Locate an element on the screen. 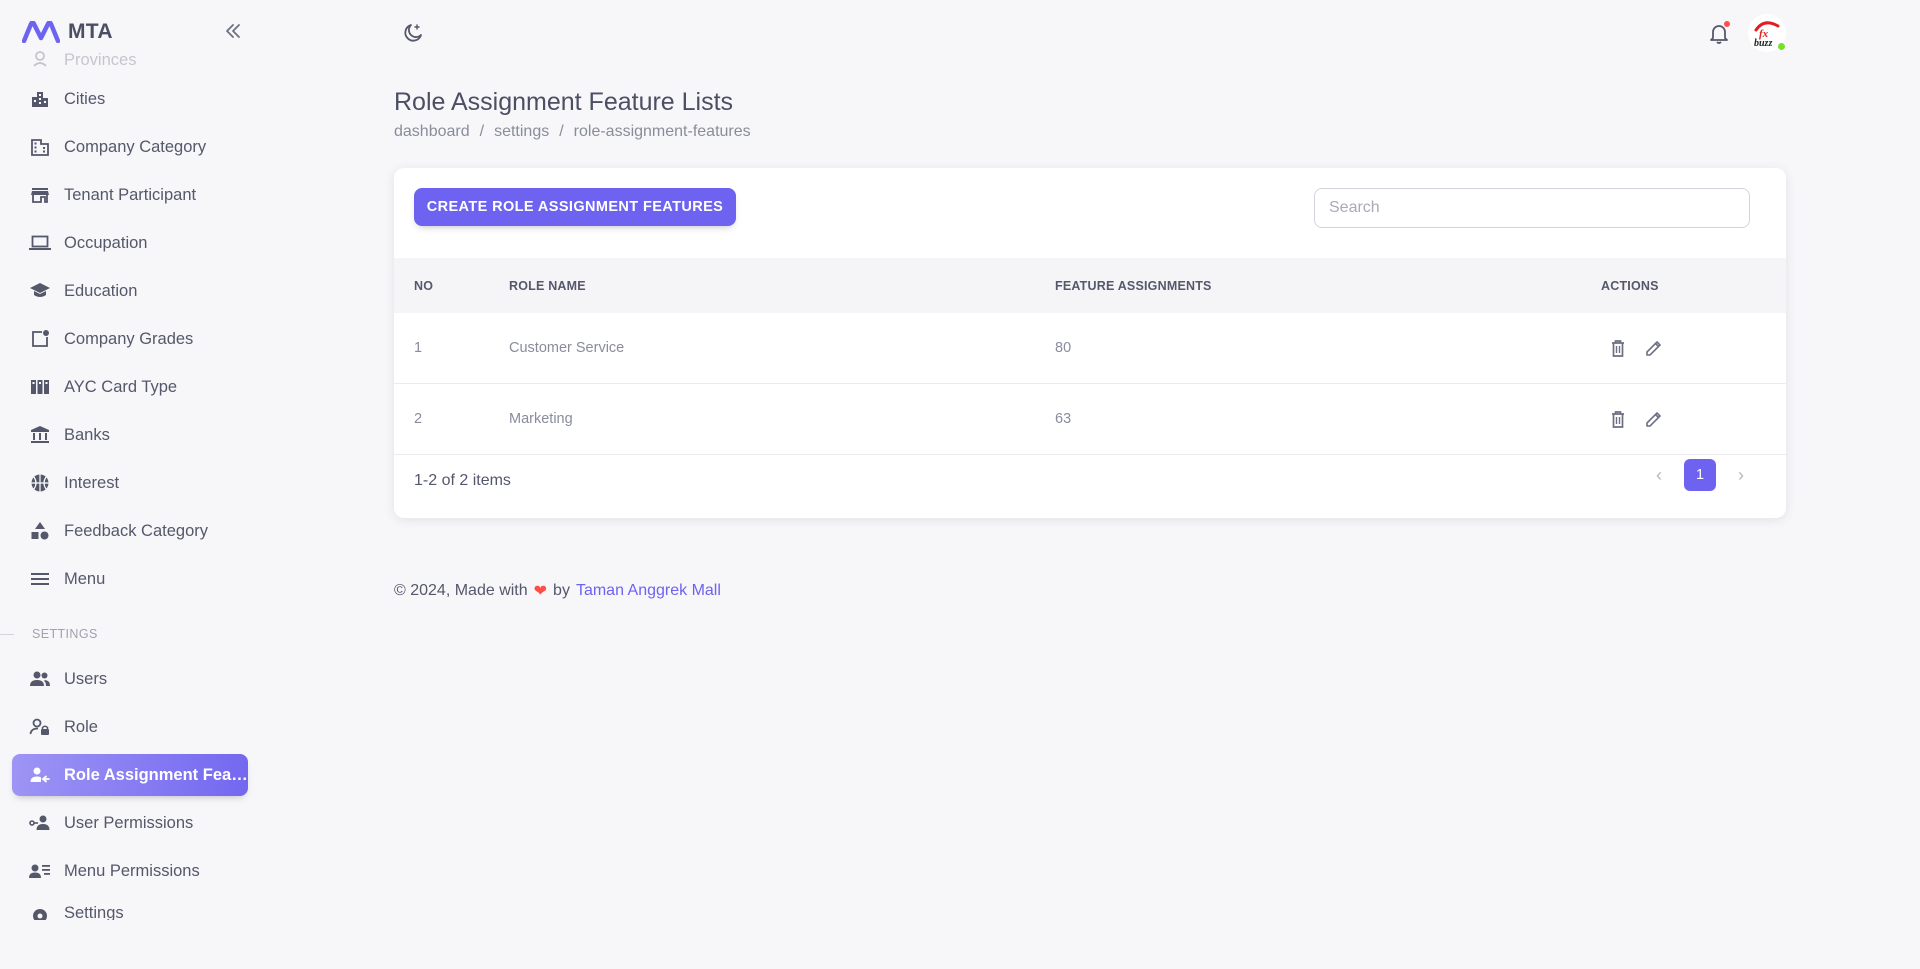 This screenshot has width=1920, height=969. sidebar-item-label: Banks is located at coordinates (87, 434).